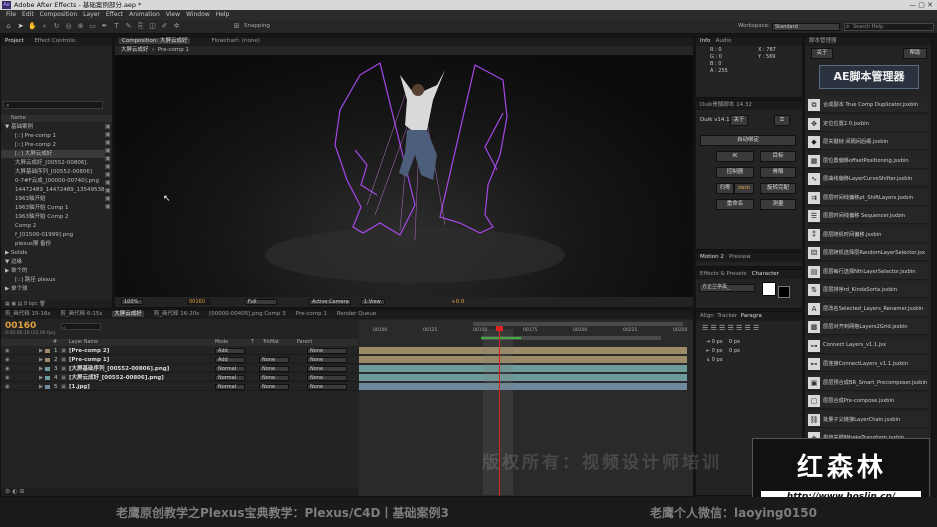 Image resolution: width=937 pixels, height=527 pixels. What do you see at coordinates (867, 160) in the screenshot?
I see `script-item: ▦ 层位置偏移offsetPositioning.jsxbin` at bounding box center [867, 160].